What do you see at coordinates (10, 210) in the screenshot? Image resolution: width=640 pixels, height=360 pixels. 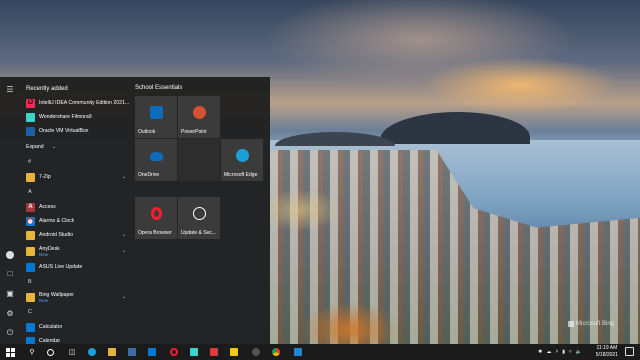 I see `start-left-rail: ☰ □ ▣ ⚙ ⏻` at bounding box center [10, 210].